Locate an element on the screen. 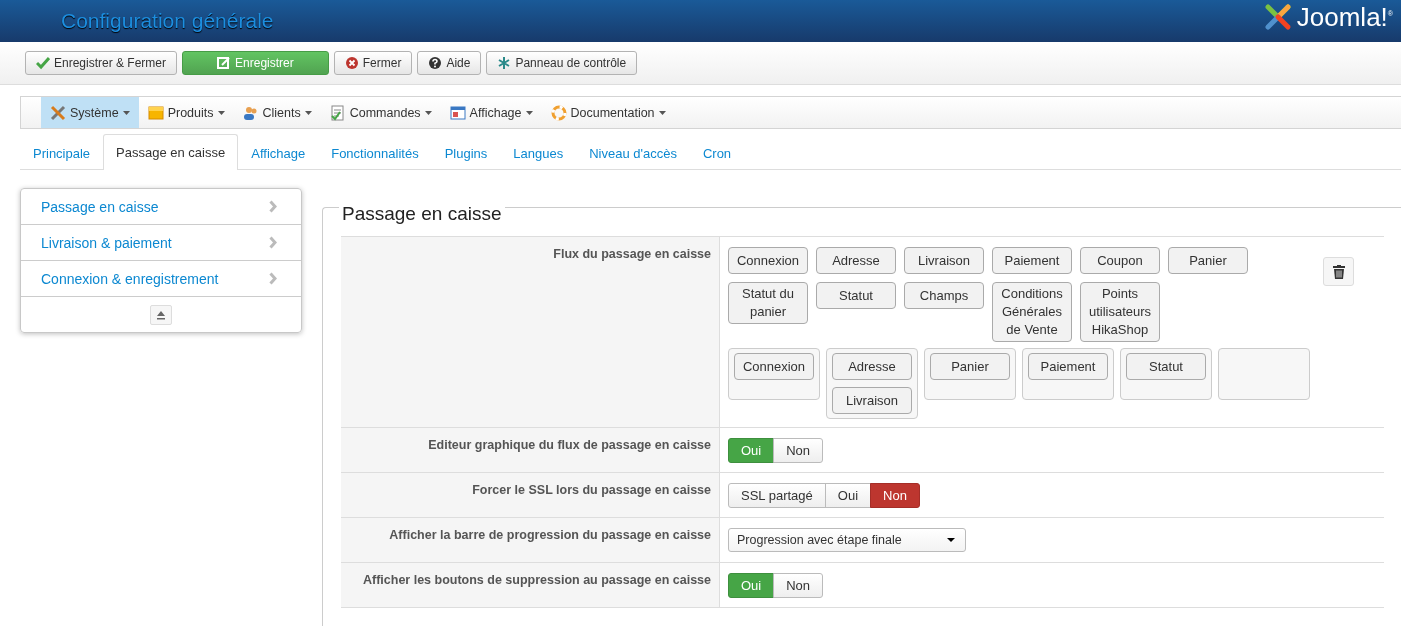 The image size is (1401, 626). flow-step-button: Coupon is located at coordinates (1120, 260).